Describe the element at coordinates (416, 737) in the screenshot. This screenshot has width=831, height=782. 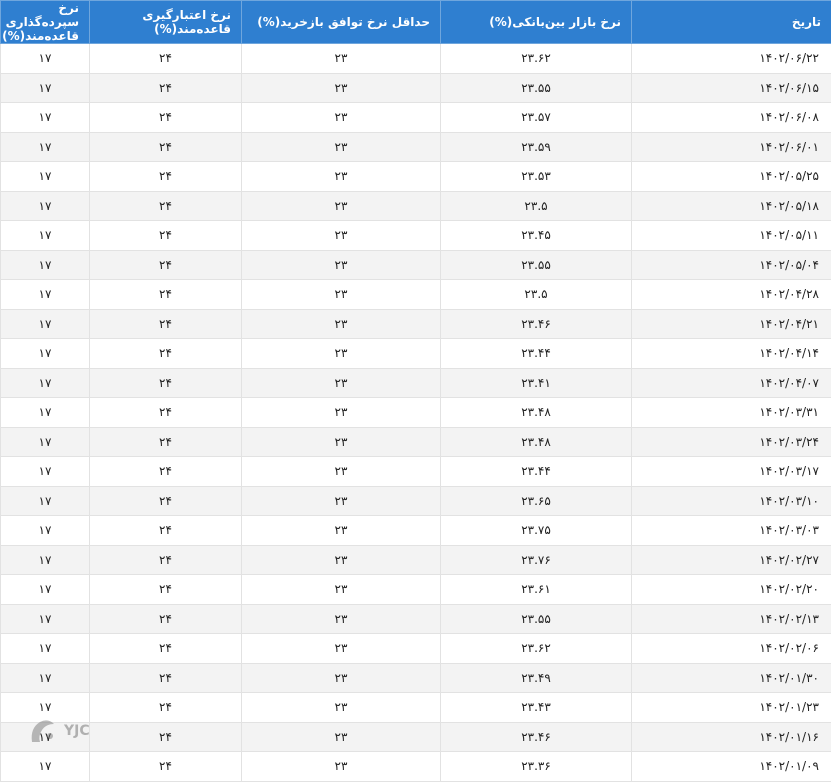
I see `table-row: ۱۴۰۲/۰۱/۱۶۲۳.۴۶۲۳۲۴۱۷` at that location.